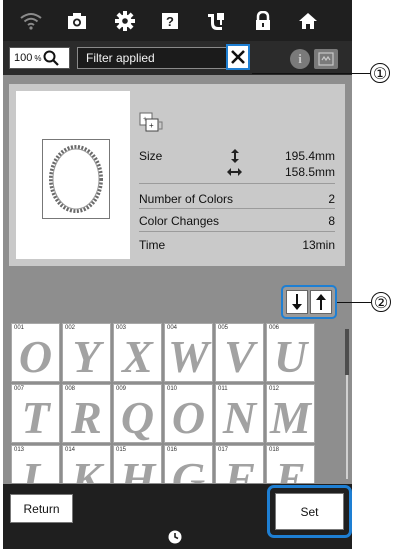 Image resolution: width=401 pixels, height=549 pixels. Describe the element at coordinates (152, 245) in the screenshot. I see `time-label: Time` at that location.